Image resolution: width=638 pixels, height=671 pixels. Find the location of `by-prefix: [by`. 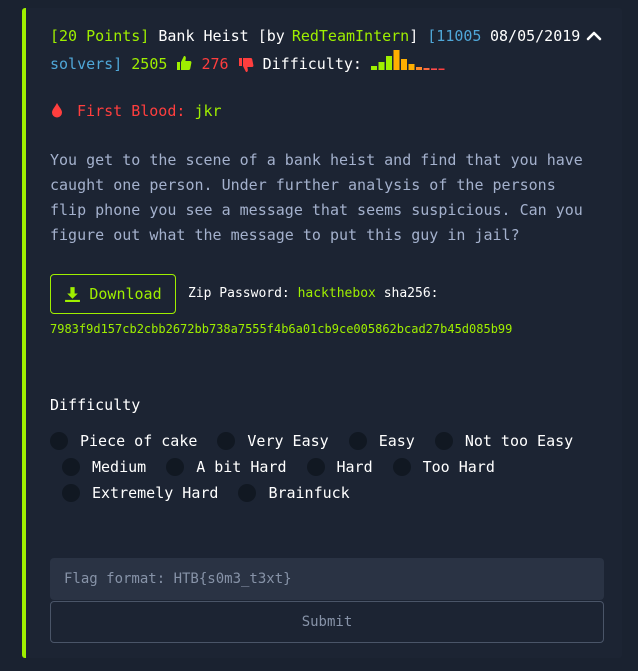

by-prefix: [by is located at coordinates (271, 36).